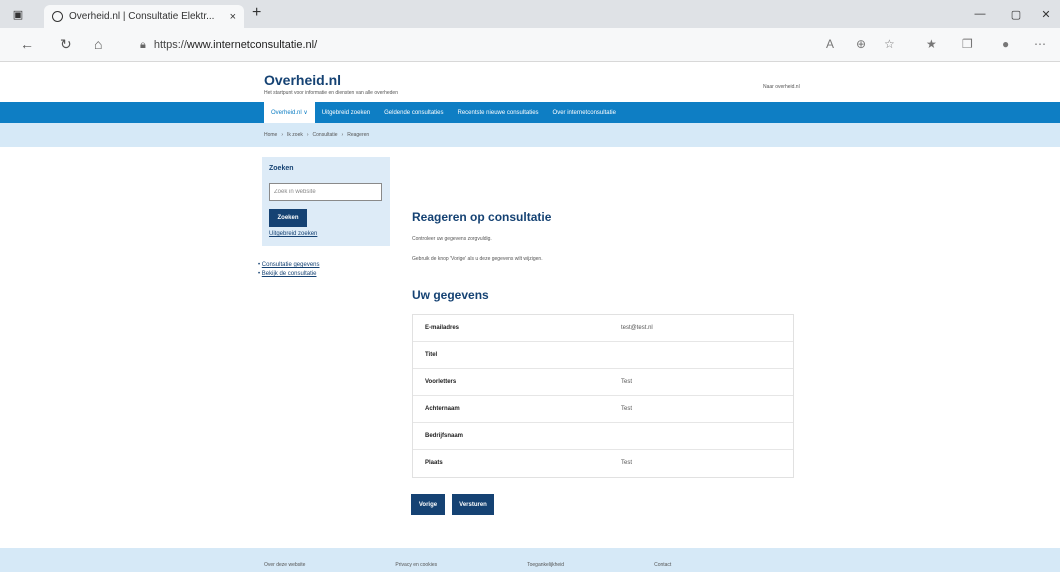 This screenshot has height=572, width=1060. I want to click on nav-item-4: Over internetconsultatie, so click(584, 112).